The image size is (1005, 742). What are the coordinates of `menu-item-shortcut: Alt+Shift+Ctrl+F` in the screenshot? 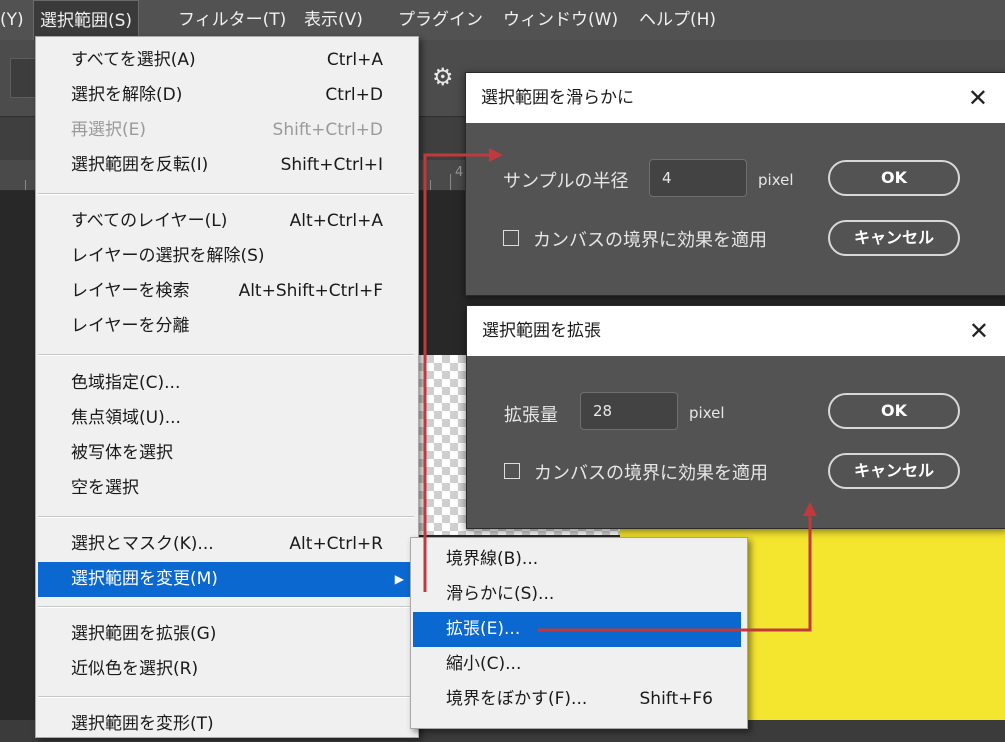 It's located at (310, 291).